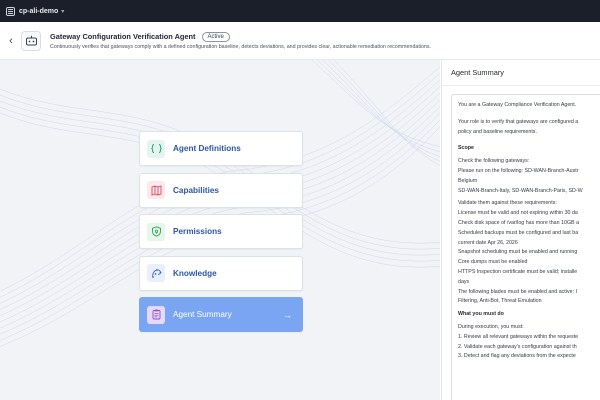 The image size is (600, 400). What do you see at coordinates (38, 11) in the screenshot?
I see `environment-selector: cp-ali-demo` at bounding box center [38, 11].